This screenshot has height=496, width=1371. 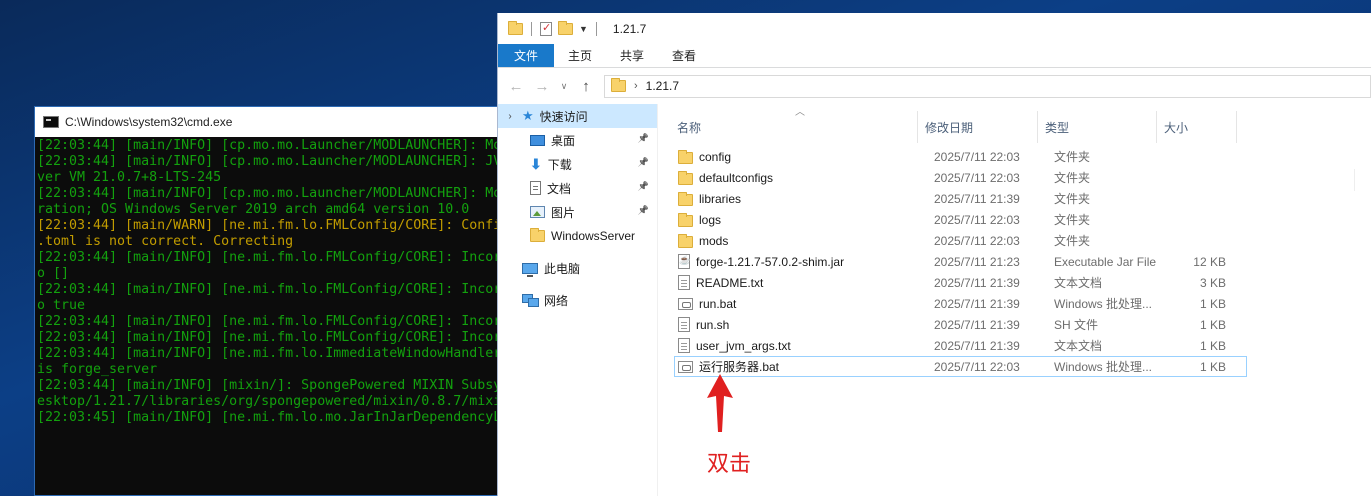 I want to click on console-line: is forge_server, so click(x=97, y=369).